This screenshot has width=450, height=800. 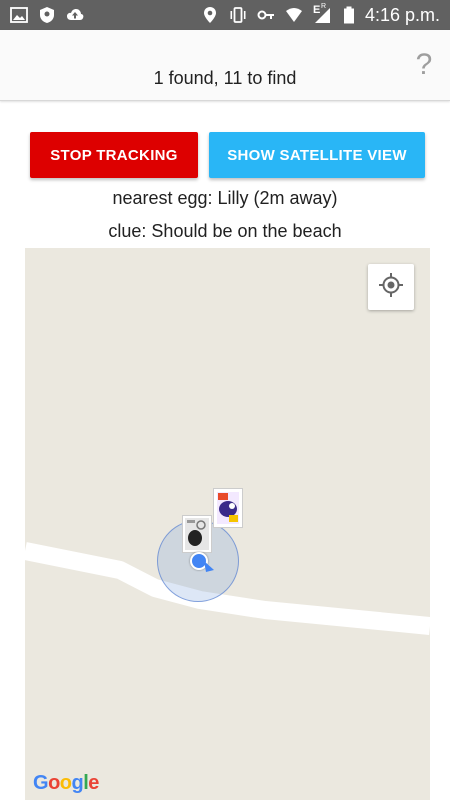 I want to click on crosshair-icon, so click(x=391, y=287).